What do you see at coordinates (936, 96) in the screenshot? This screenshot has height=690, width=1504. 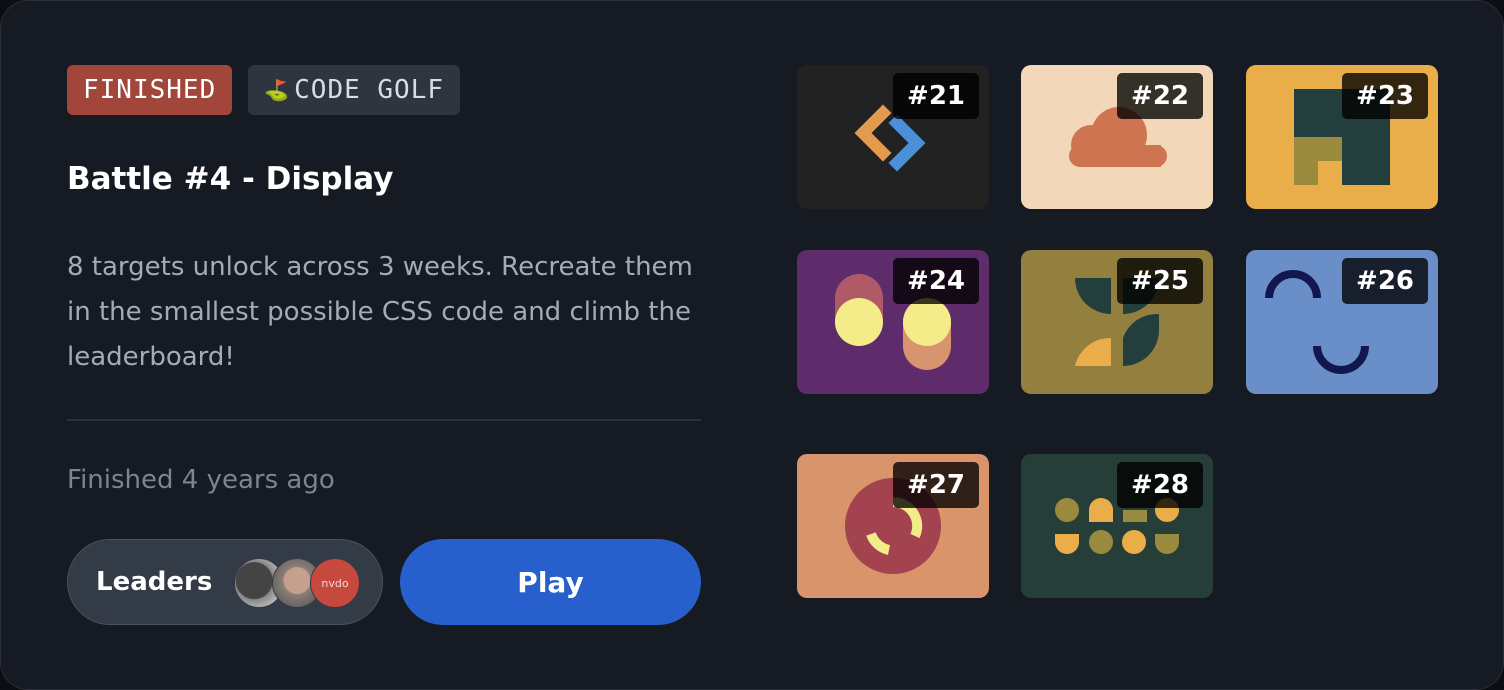 I see `target-number: #21` at bounding box center [936, 96].